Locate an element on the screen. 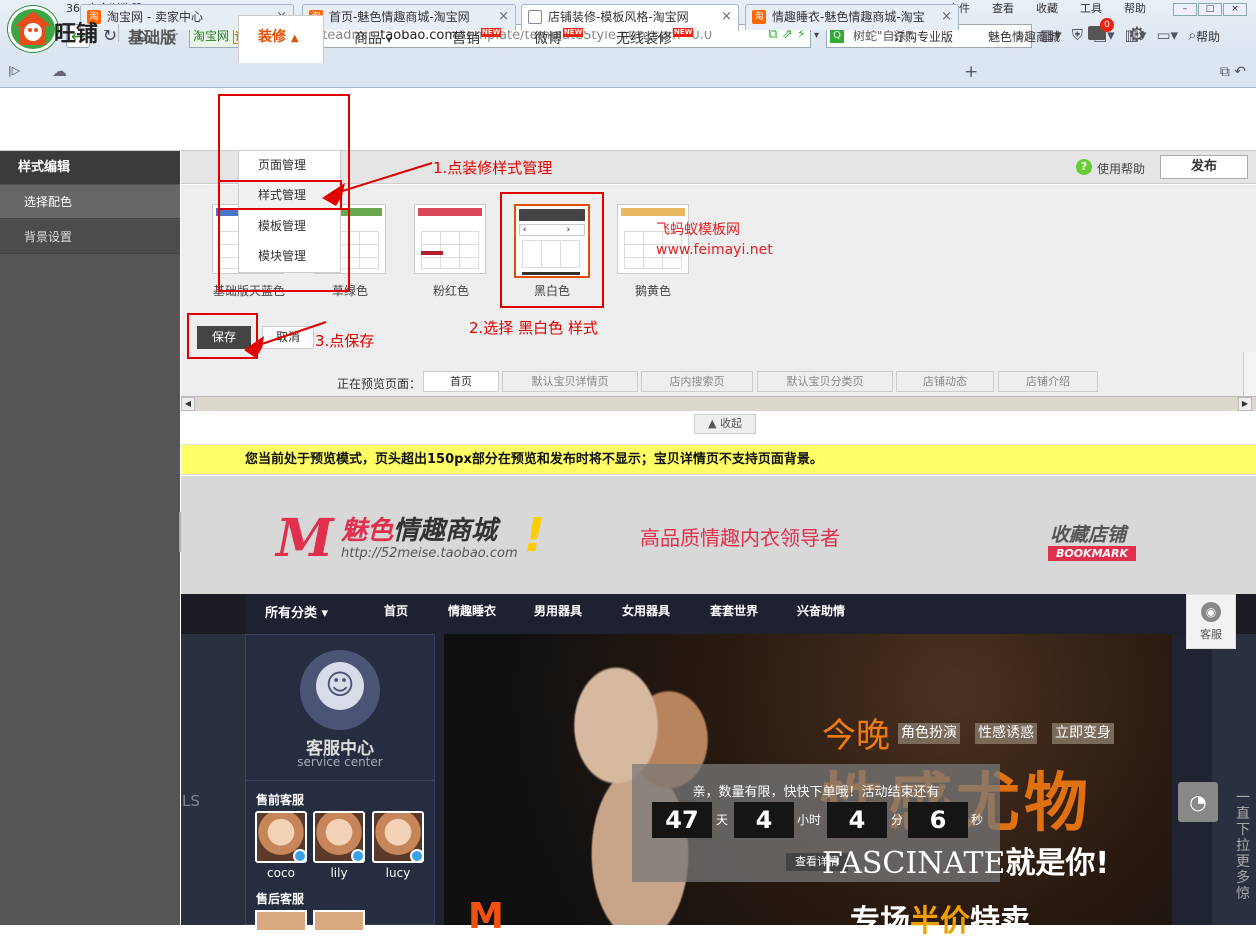 The height and width of the screenshot is (940, 1256). annotation-step2: 2.选择 黑白色 样式 is located at coordinates (533, 328).